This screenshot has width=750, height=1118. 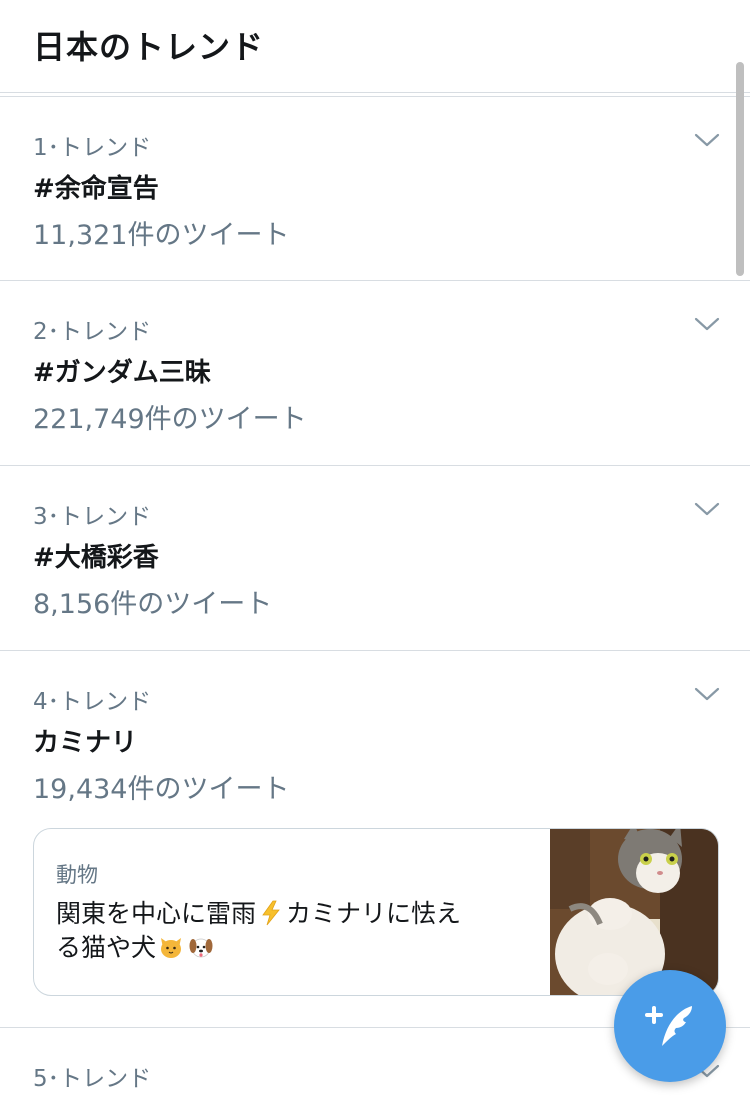 I want to click on trend-rank-label: 2･トレンド, so click(x=92, y=332).